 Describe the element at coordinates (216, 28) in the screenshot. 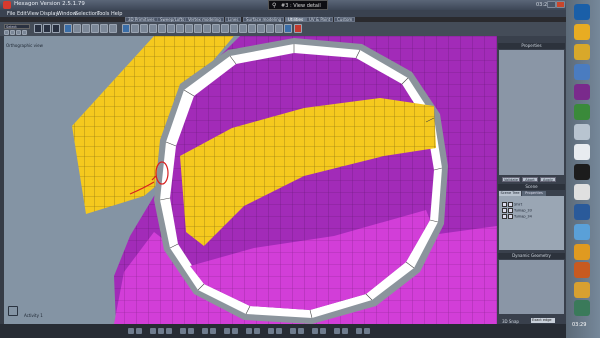

I see `tessellate-icon` at that location.